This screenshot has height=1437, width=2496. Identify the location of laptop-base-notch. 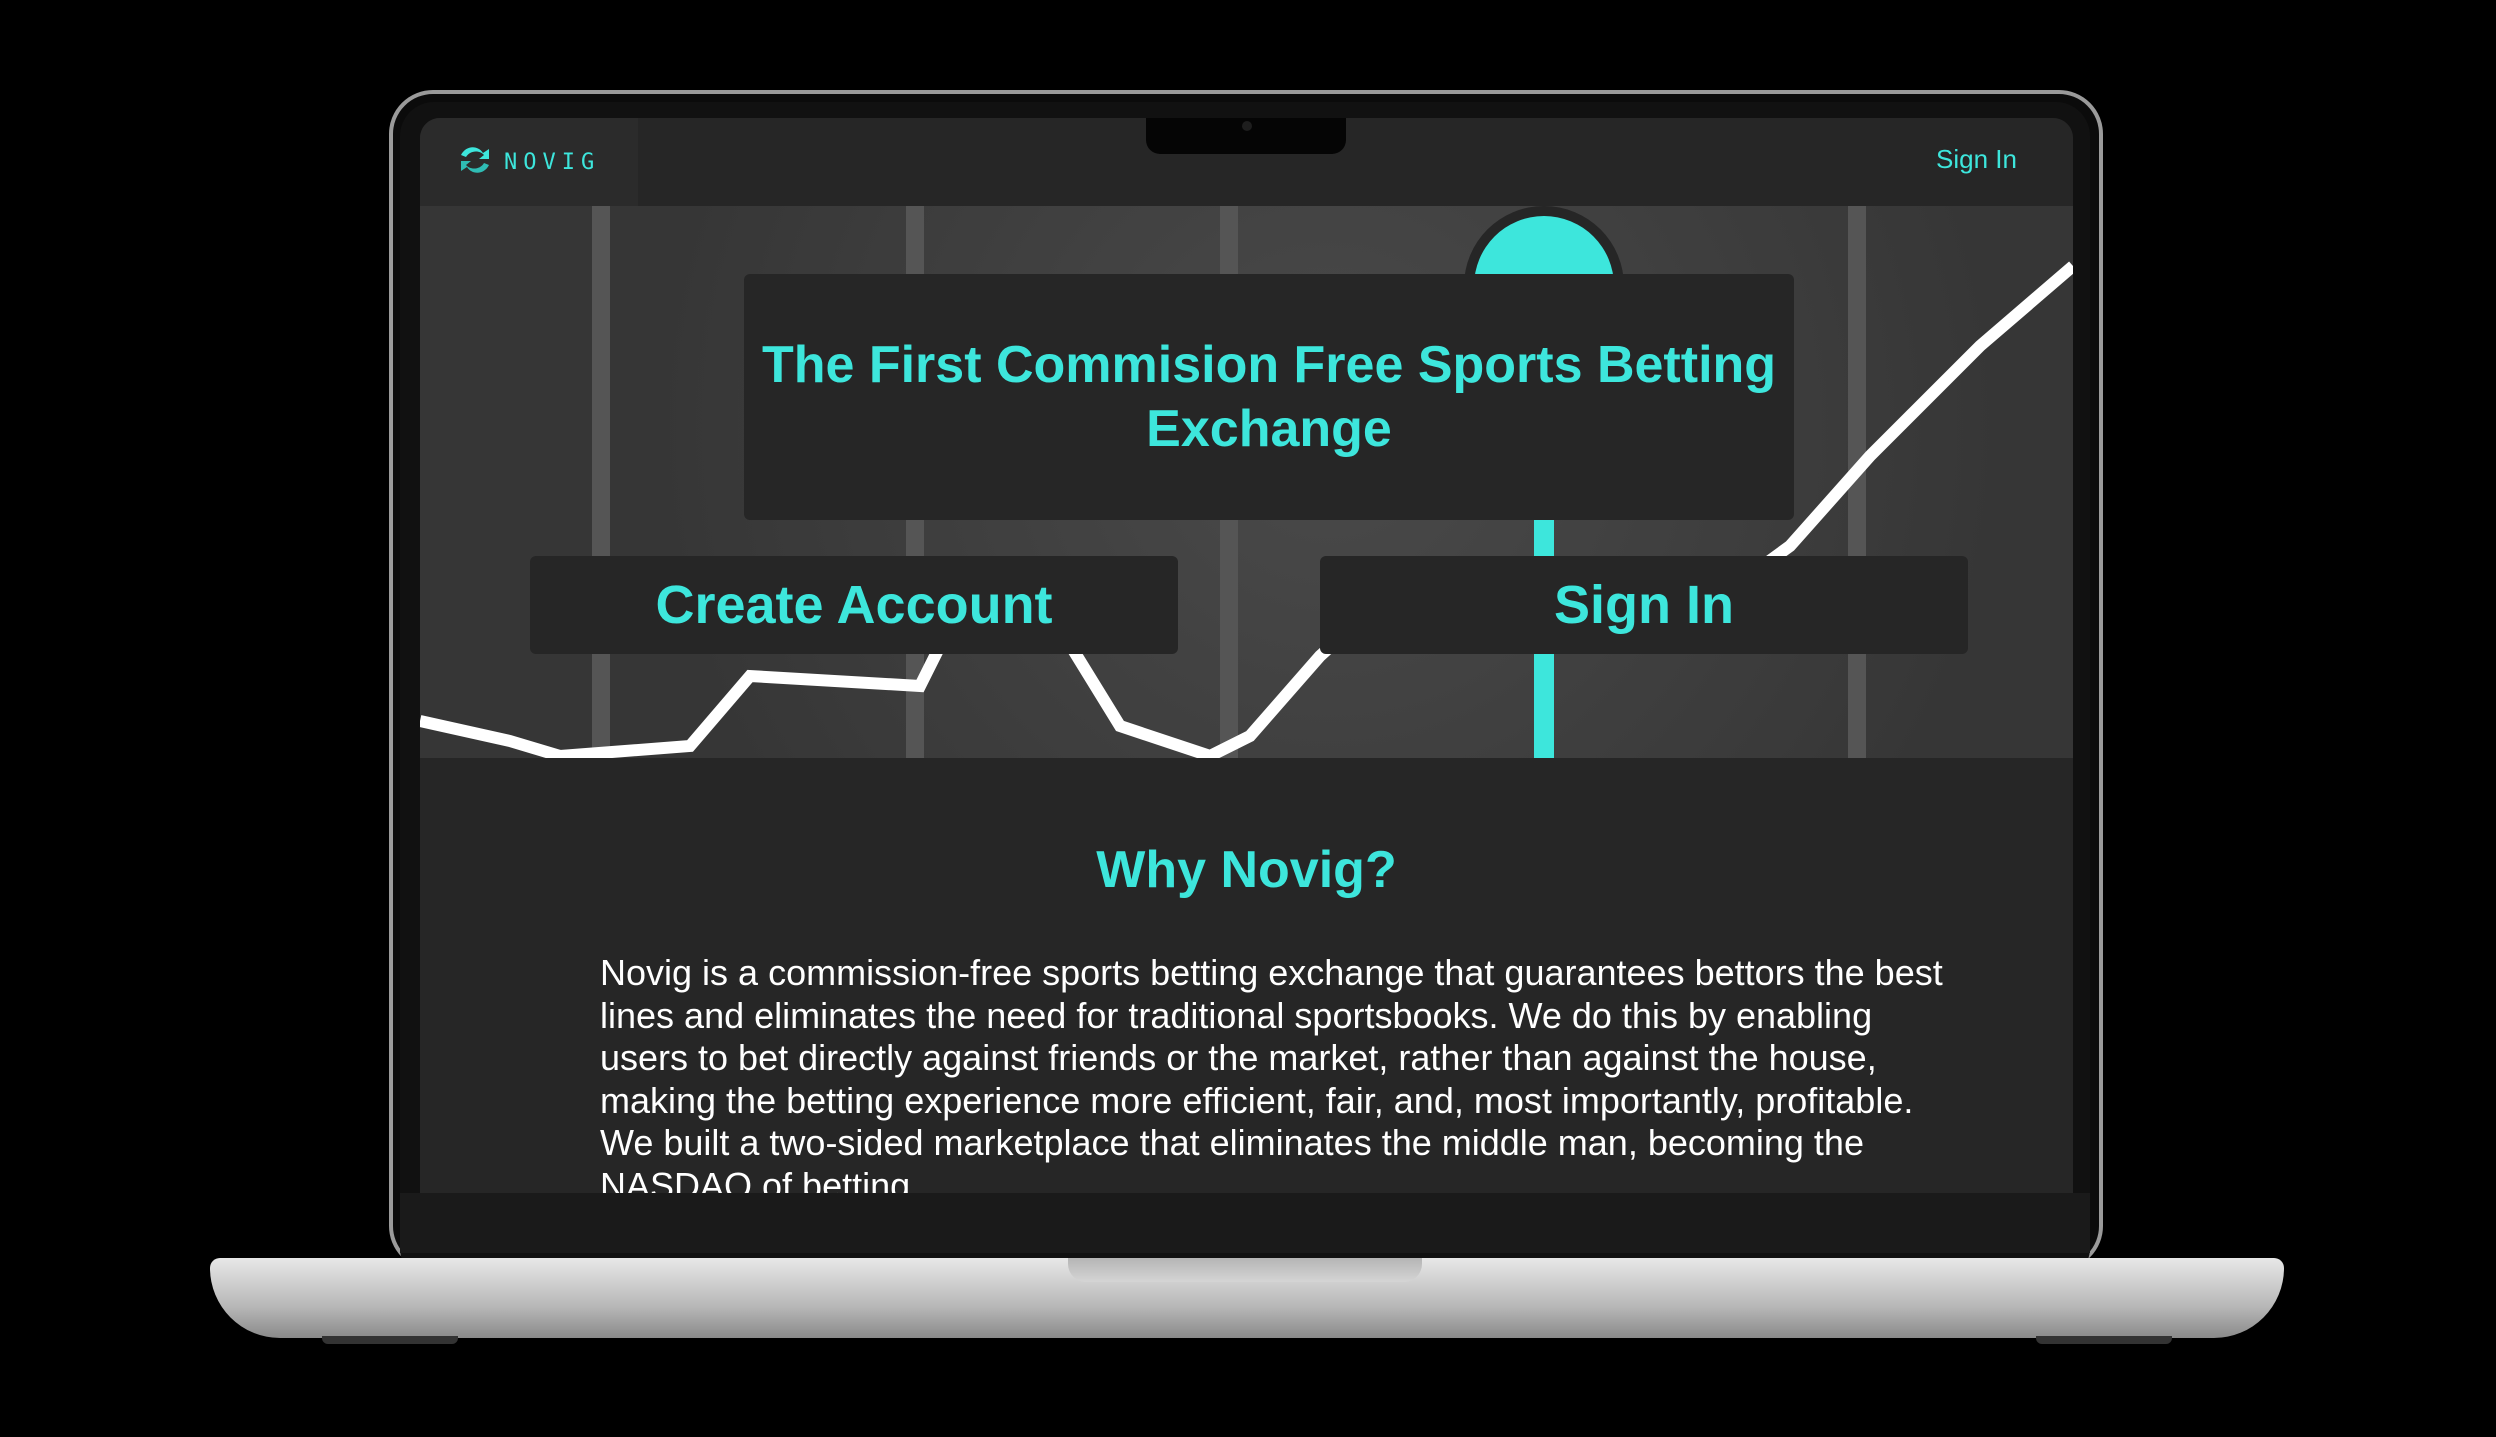
(1245, 1270).